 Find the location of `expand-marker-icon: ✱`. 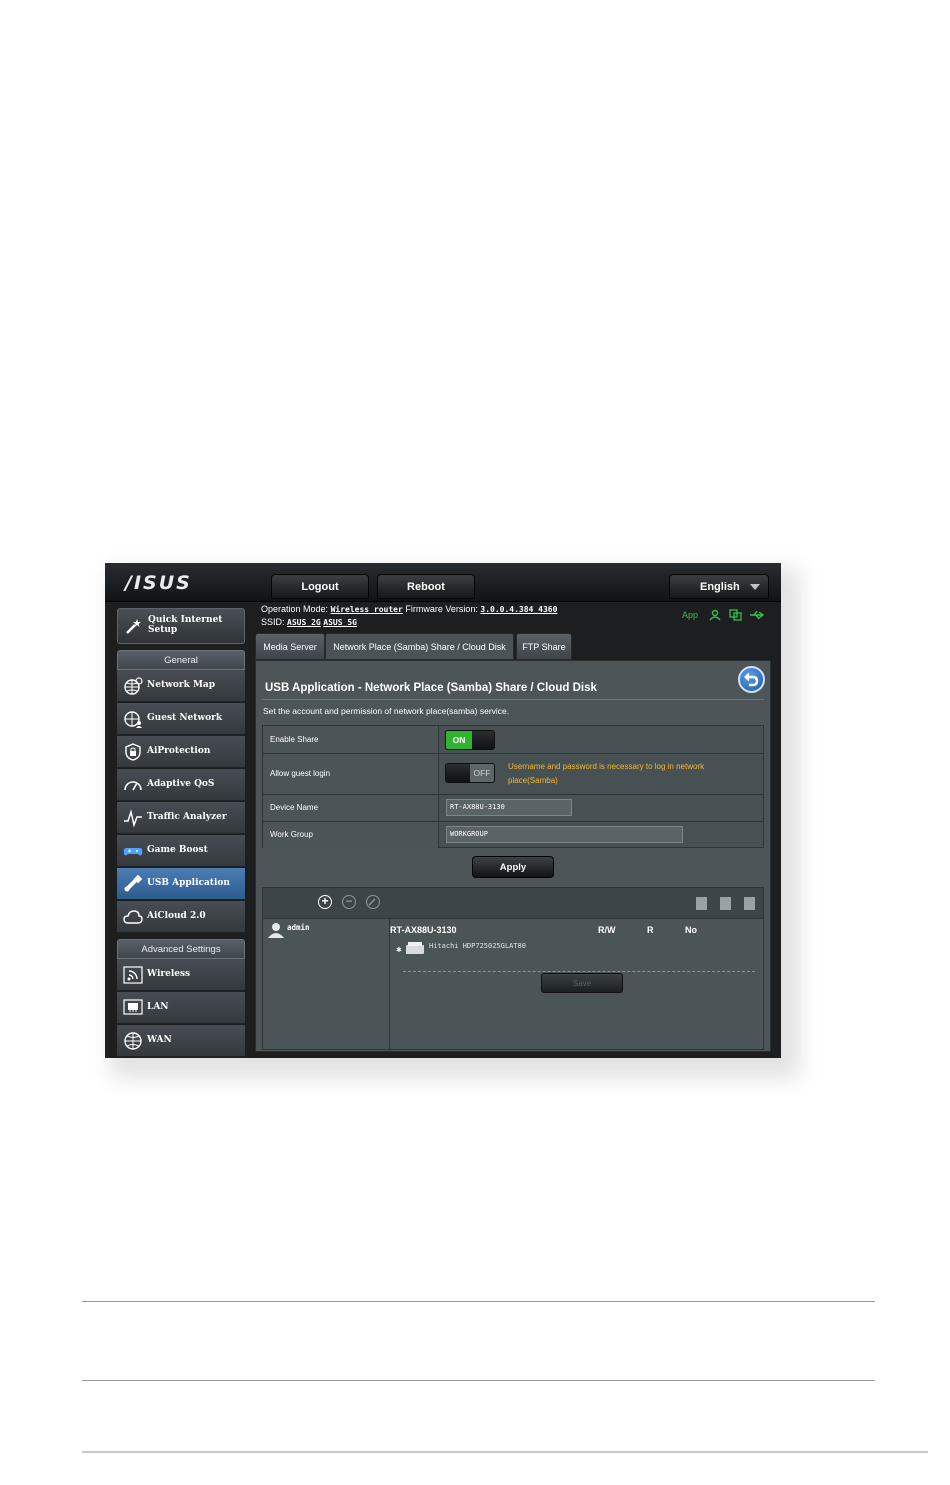

expand-marker-icon: ✱ is located at coordinates (399, 950).